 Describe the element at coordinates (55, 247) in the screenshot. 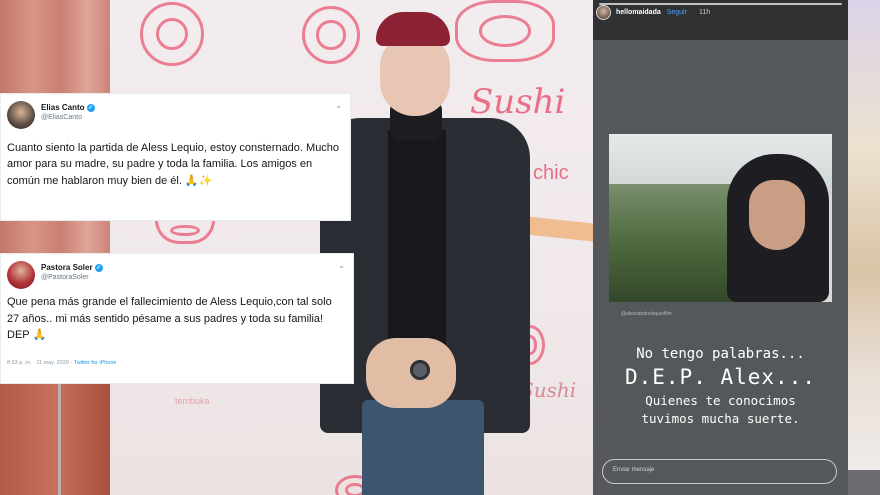

I see `red-curtain` at that location.